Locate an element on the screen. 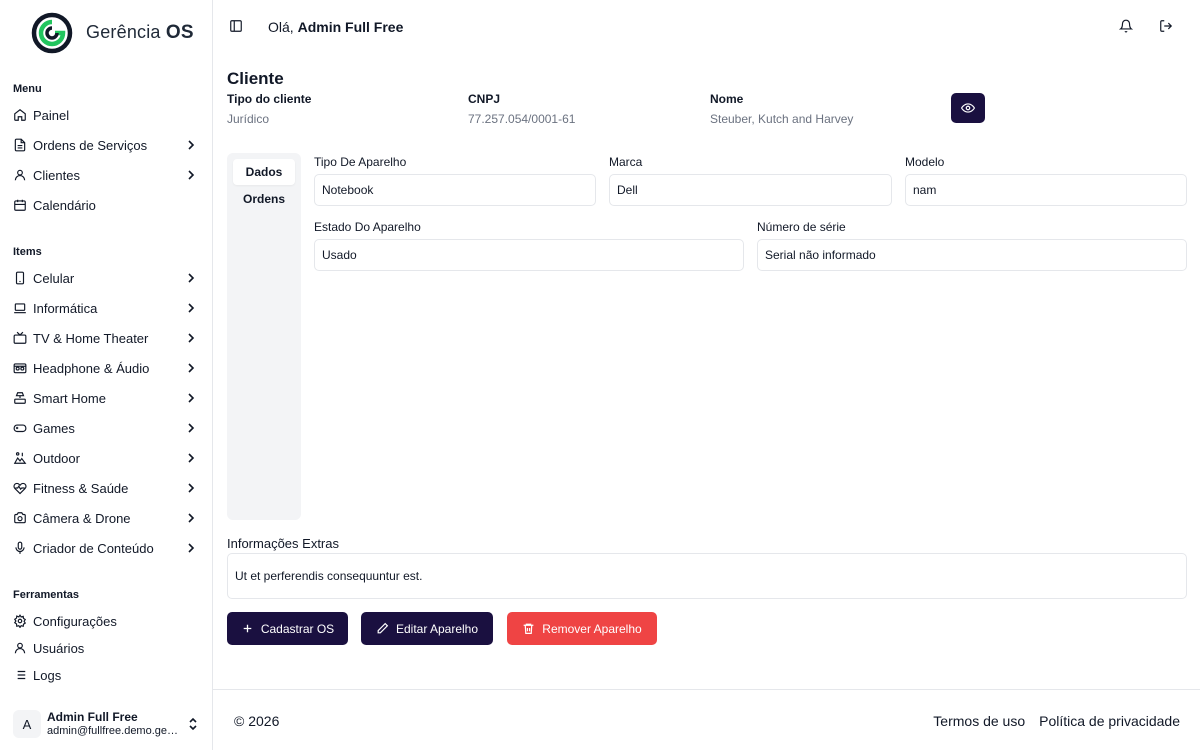  serial-number-field: Número de série Serial não informado is located at coordinates (972, 245).